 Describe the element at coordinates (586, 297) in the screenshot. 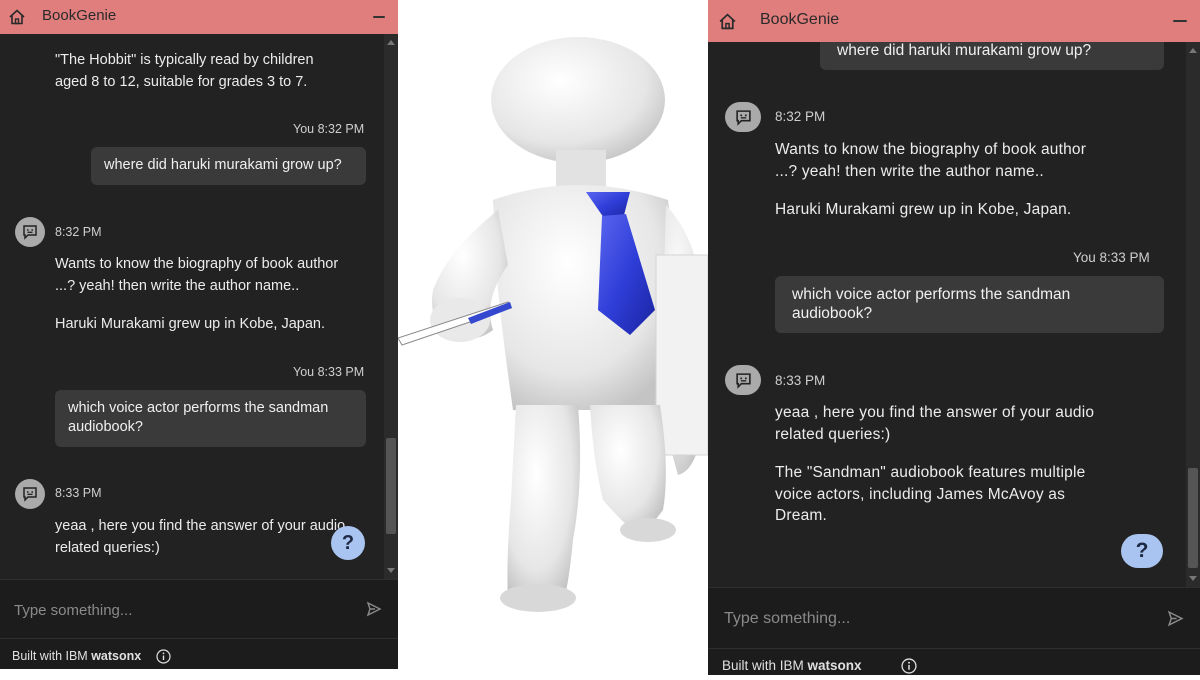

I see `figure-torso` at that location.